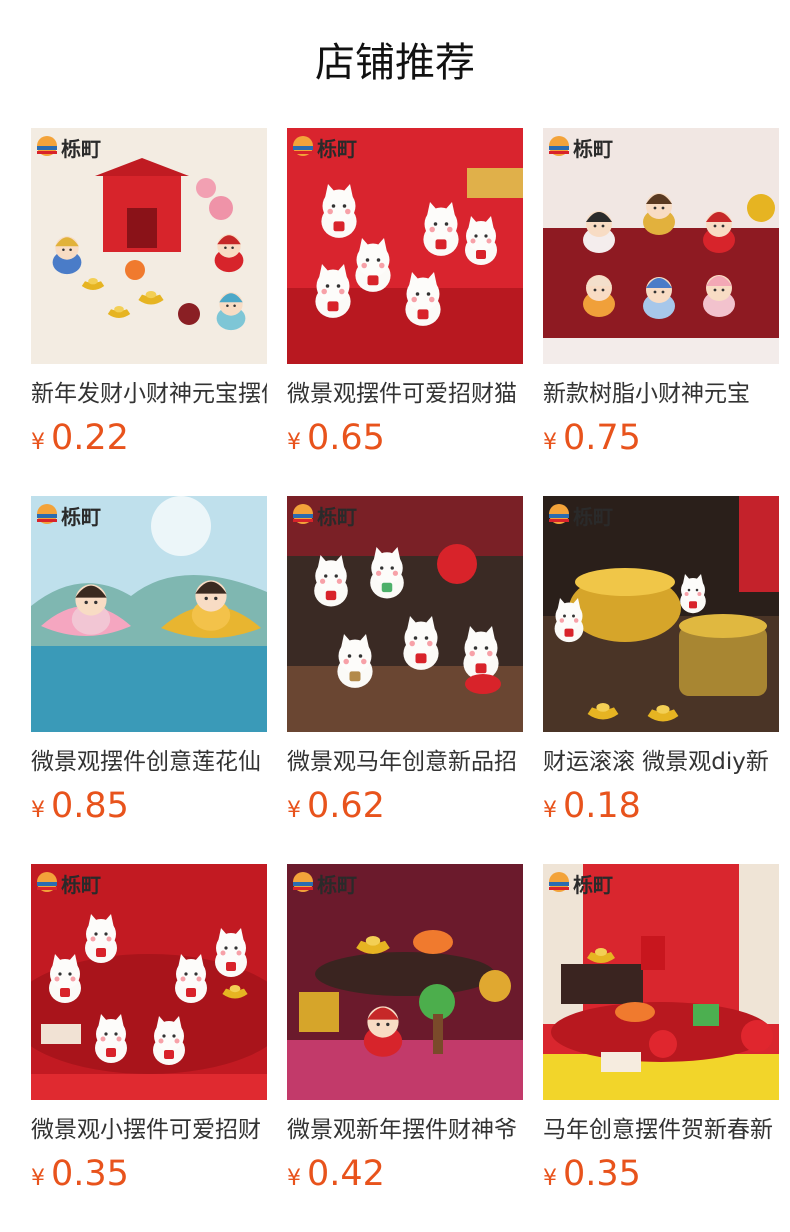  Describe the element at coordinates (405, 394) in the screenshot. I see `product-title: 微景观摆件可爱招财猫` at that location.